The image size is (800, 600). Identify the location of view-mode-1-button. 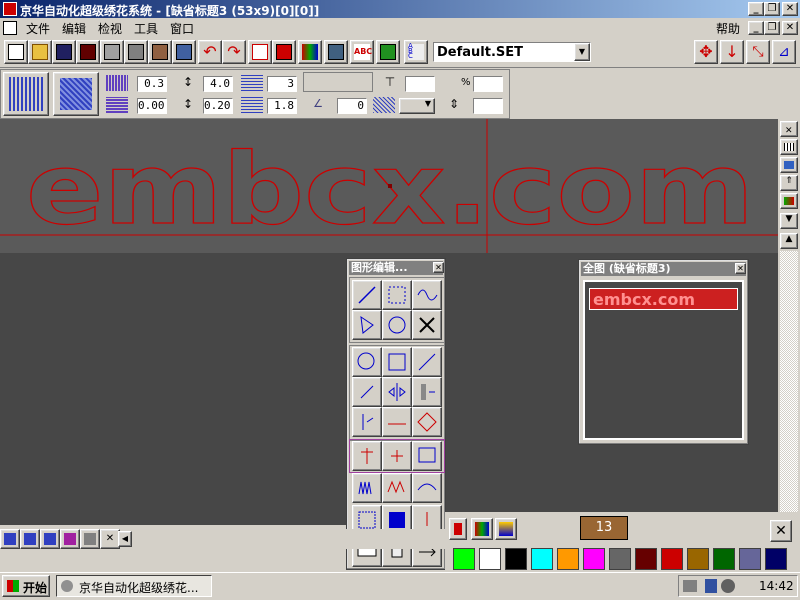
(10, 539).